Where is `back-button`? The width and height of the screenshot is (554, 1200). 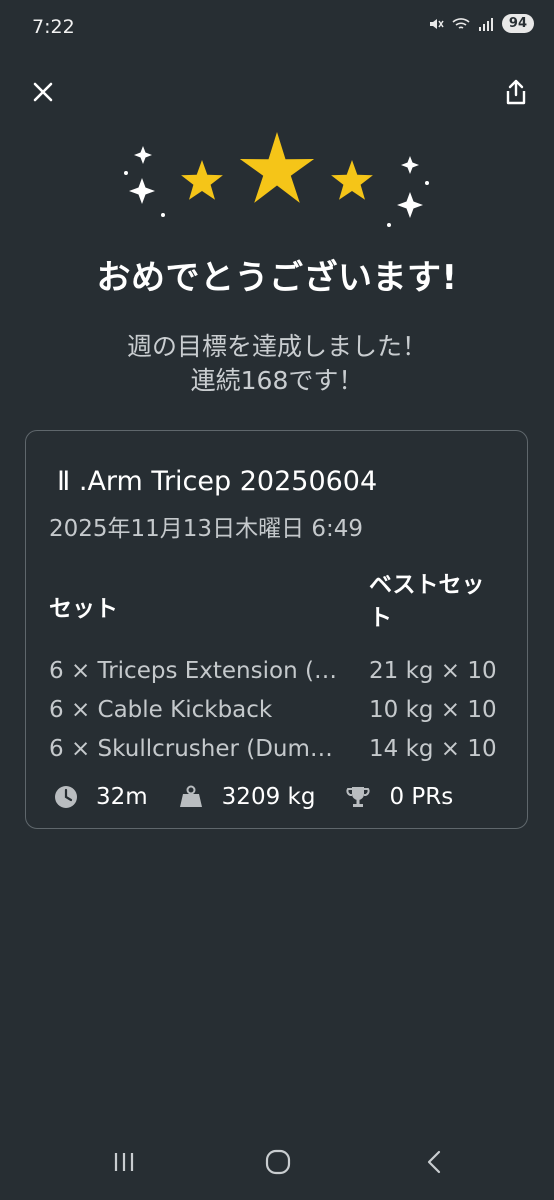 back-button is located at coordinates (434, 1162).